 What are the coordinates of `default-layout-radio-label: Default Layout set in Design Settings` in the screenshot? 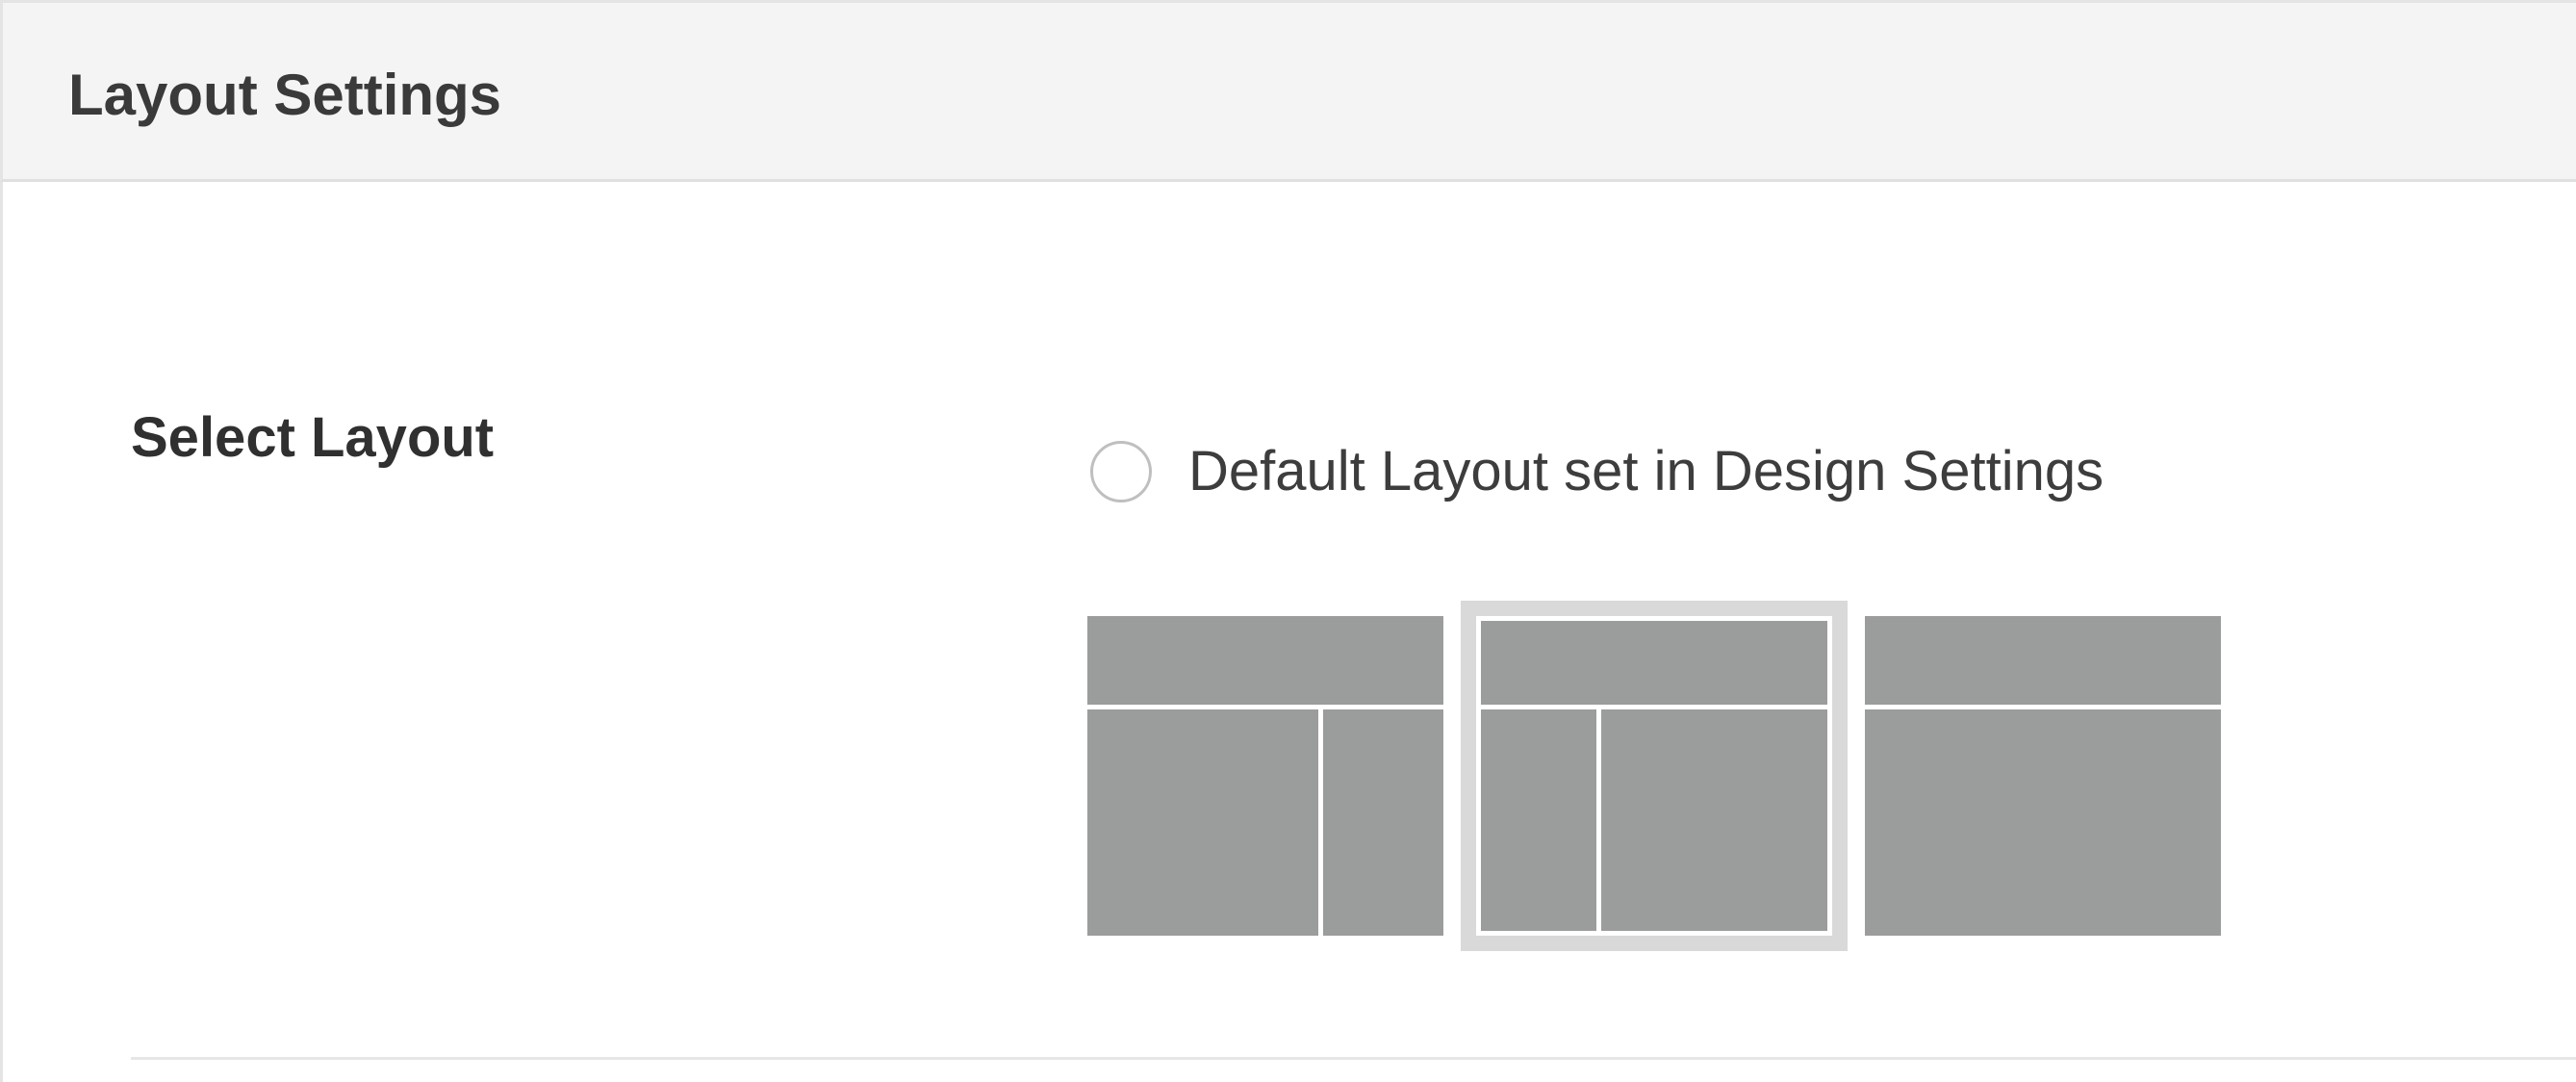 It's located at (1646, 471).